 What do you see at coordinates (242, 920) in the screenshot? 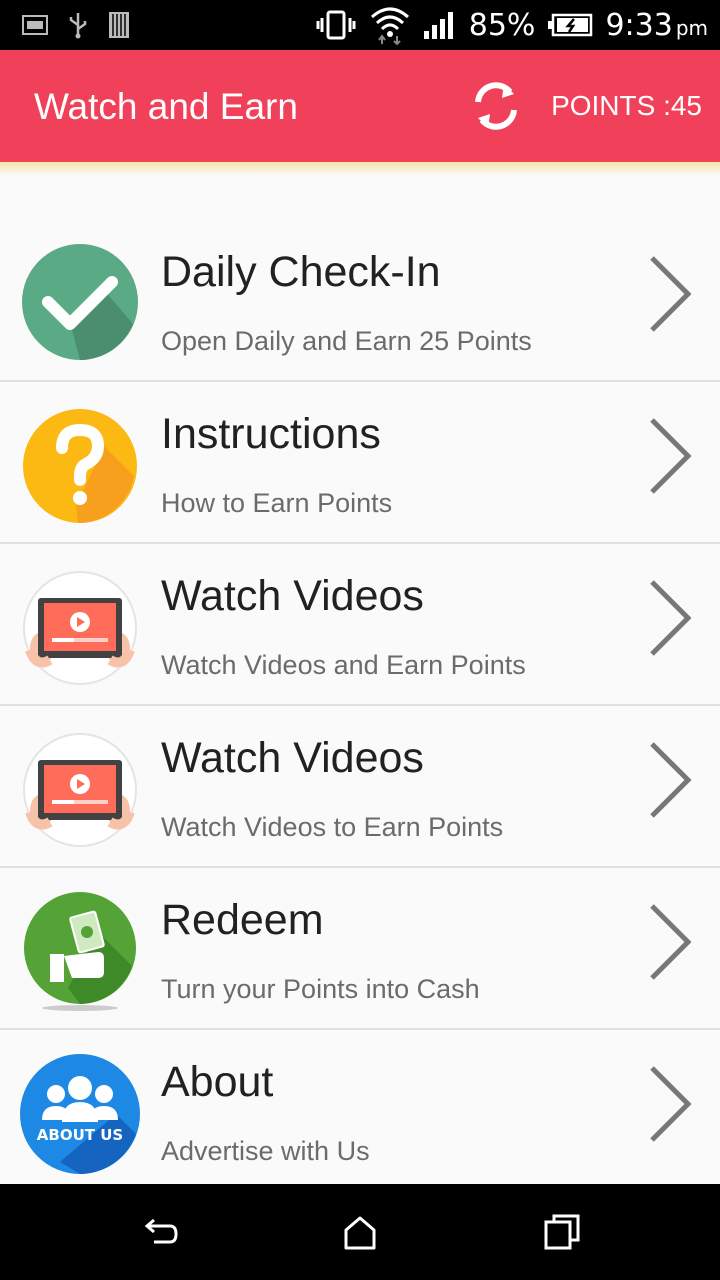
I see `menu-item-title: Redeem` at bounding box center [242, 920].